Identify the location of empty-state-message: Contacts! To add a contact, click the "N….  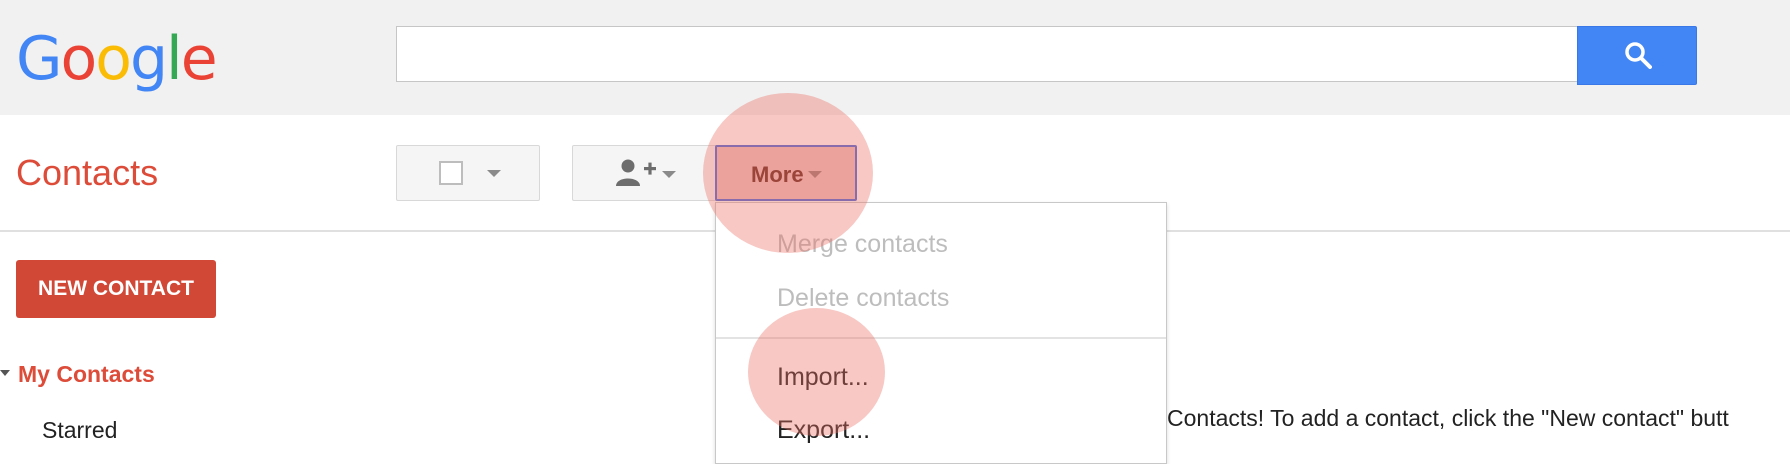
(1448, 418).